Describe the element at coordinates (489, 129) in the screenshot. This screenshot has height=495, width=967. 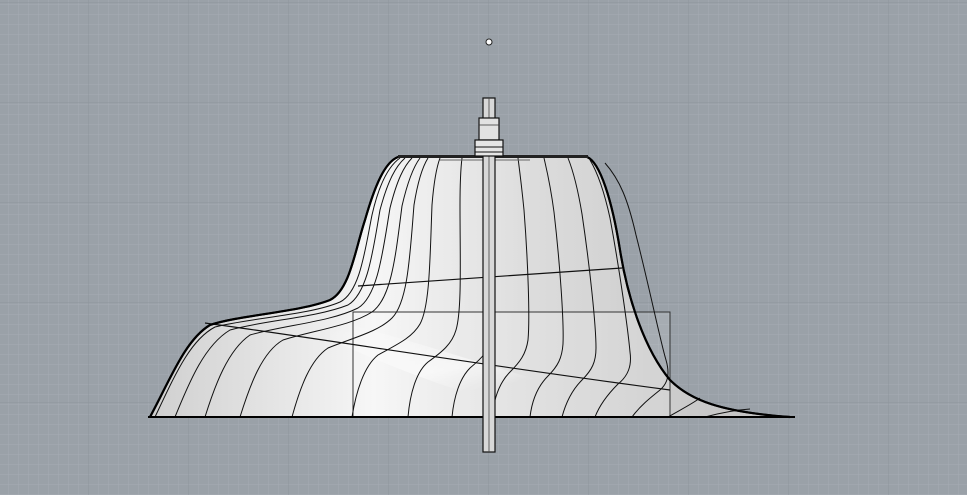
I see `socket-fitting` at that location.